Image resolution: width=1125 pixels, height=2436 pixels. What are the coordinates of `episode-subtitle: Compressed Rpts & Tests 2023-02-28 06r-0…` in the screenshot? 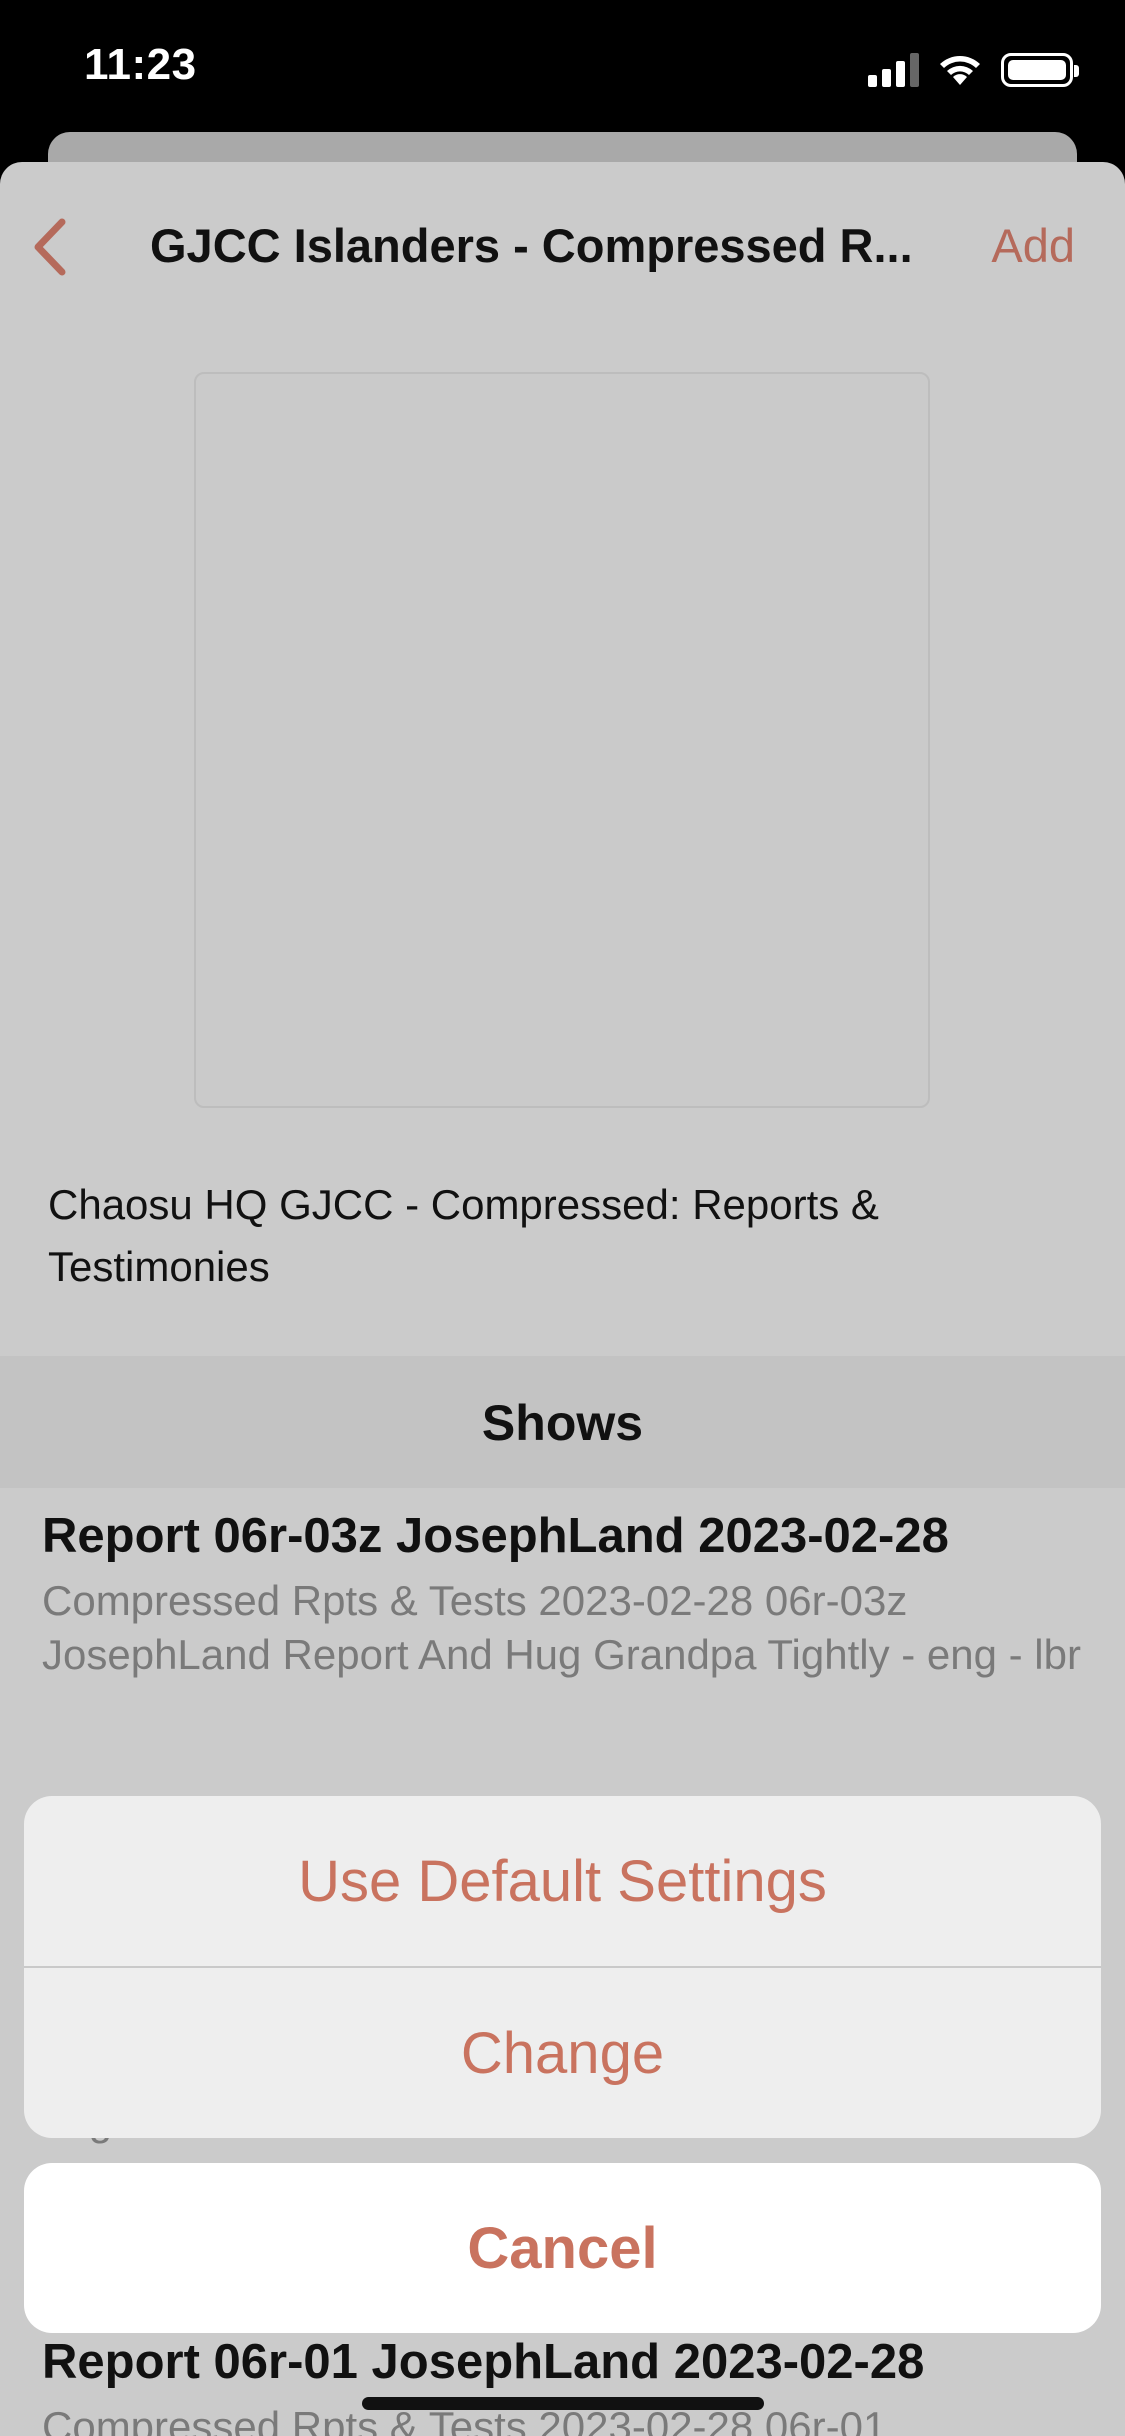 It's located at (561, 1627).